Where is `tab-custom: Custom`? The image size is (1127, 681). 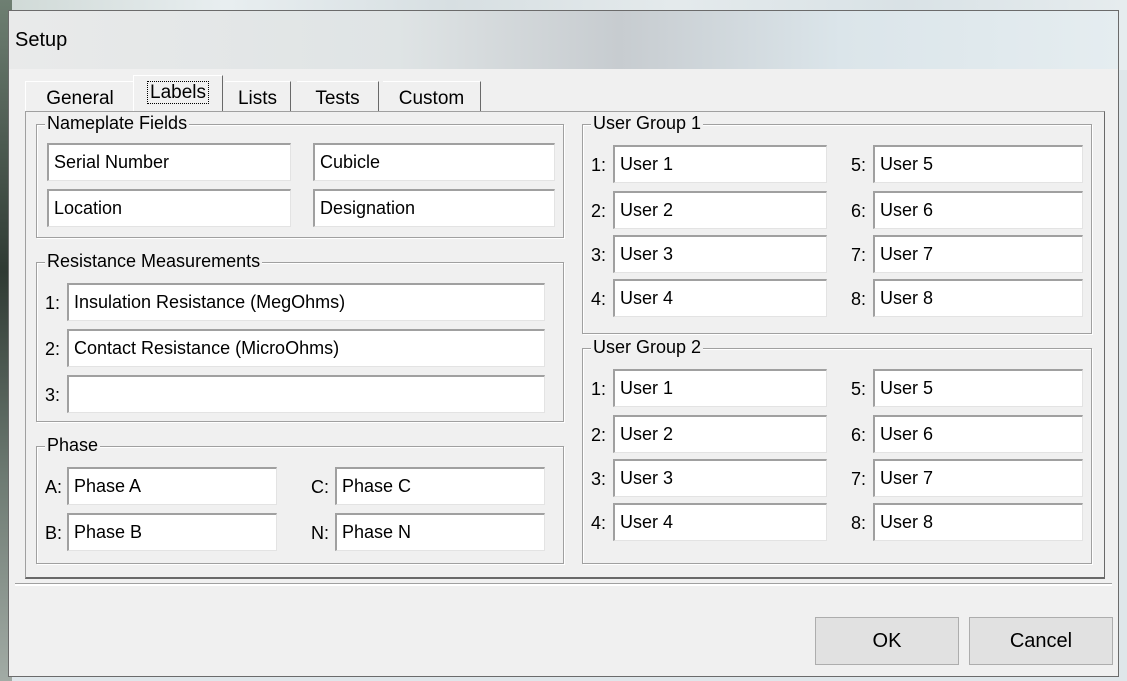
tab-custom: Custom is located at coordinates (432, 97).